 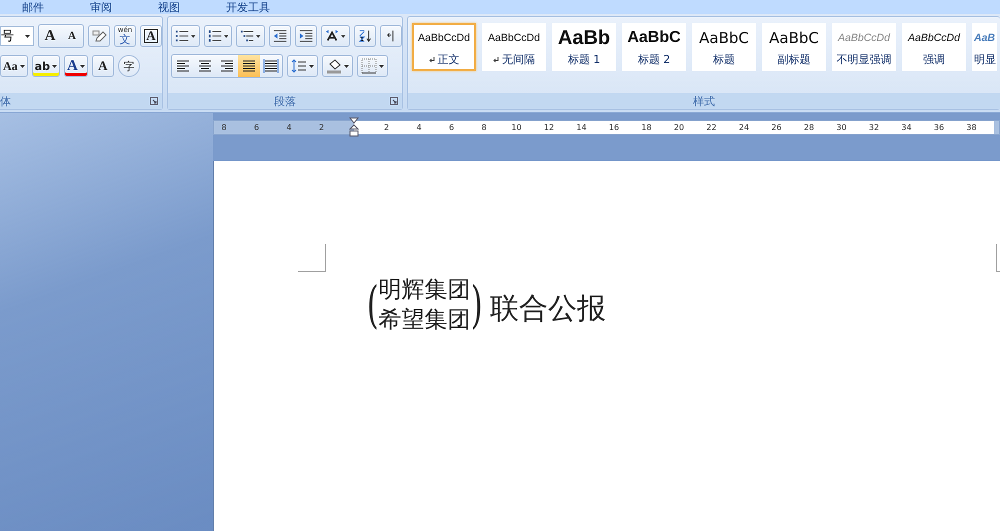 What do you see at coordinates (72, 36) in the screenshot?
I see `shrink-font-button: A` at bounding box center [72, 36].